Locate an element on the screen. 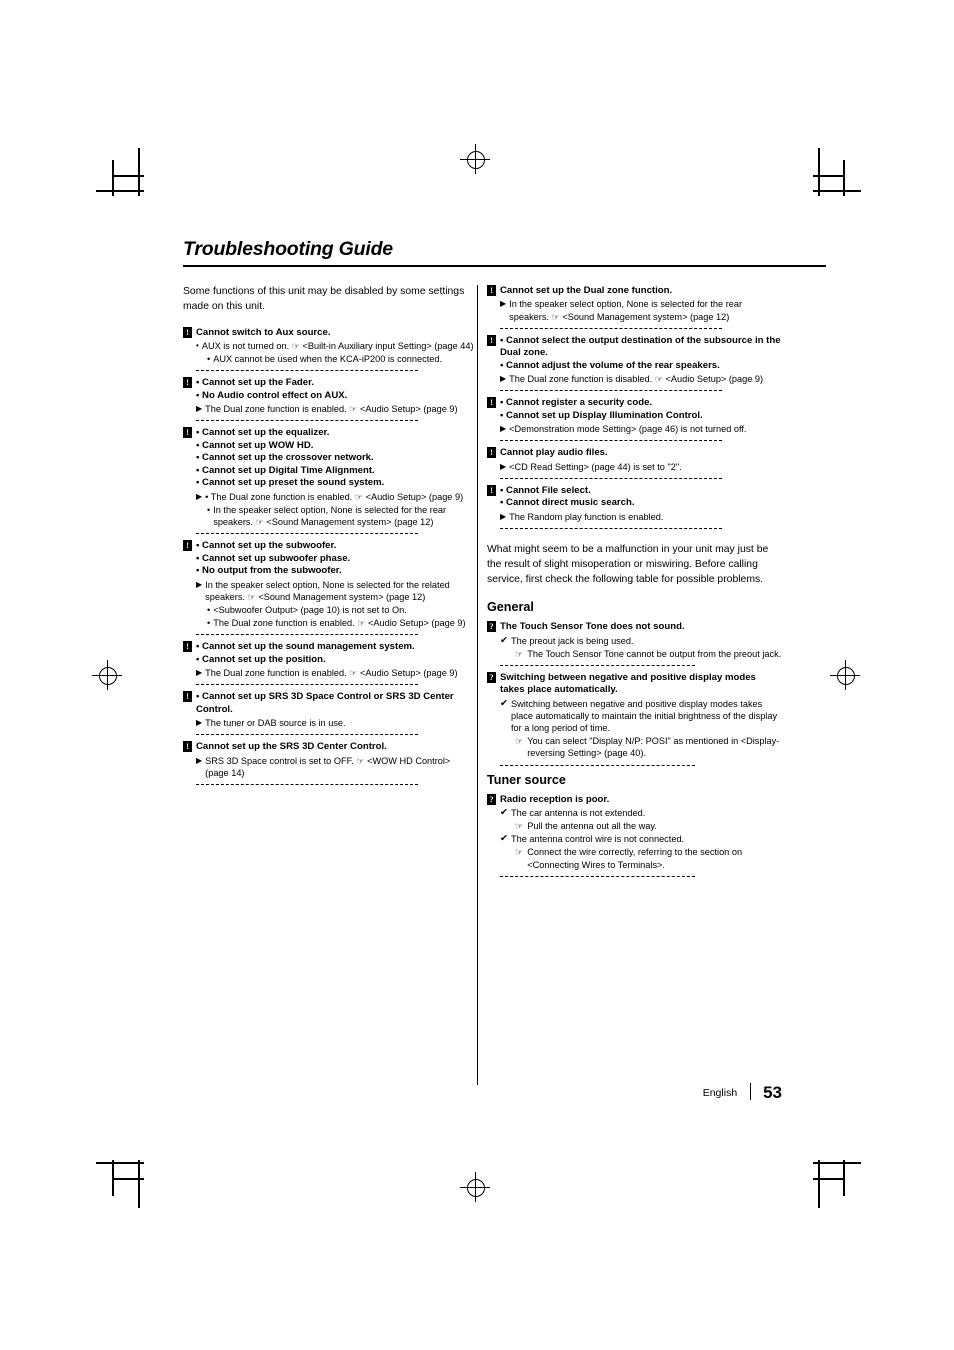 The width and height of the screenshot is (954, 1350). entry-cause: ✔ The preout jack is being used. is located at coordinates (641, 641).